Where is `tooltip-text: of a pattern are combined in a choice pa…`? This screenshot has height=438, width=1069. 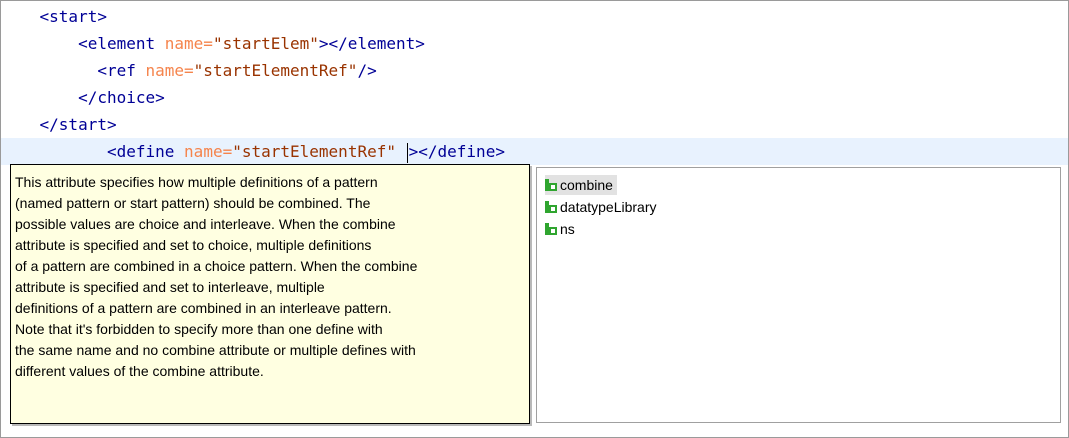
tooltip-text: of a pattern are combined in a choice pa… is located at coordinates (216, 266).